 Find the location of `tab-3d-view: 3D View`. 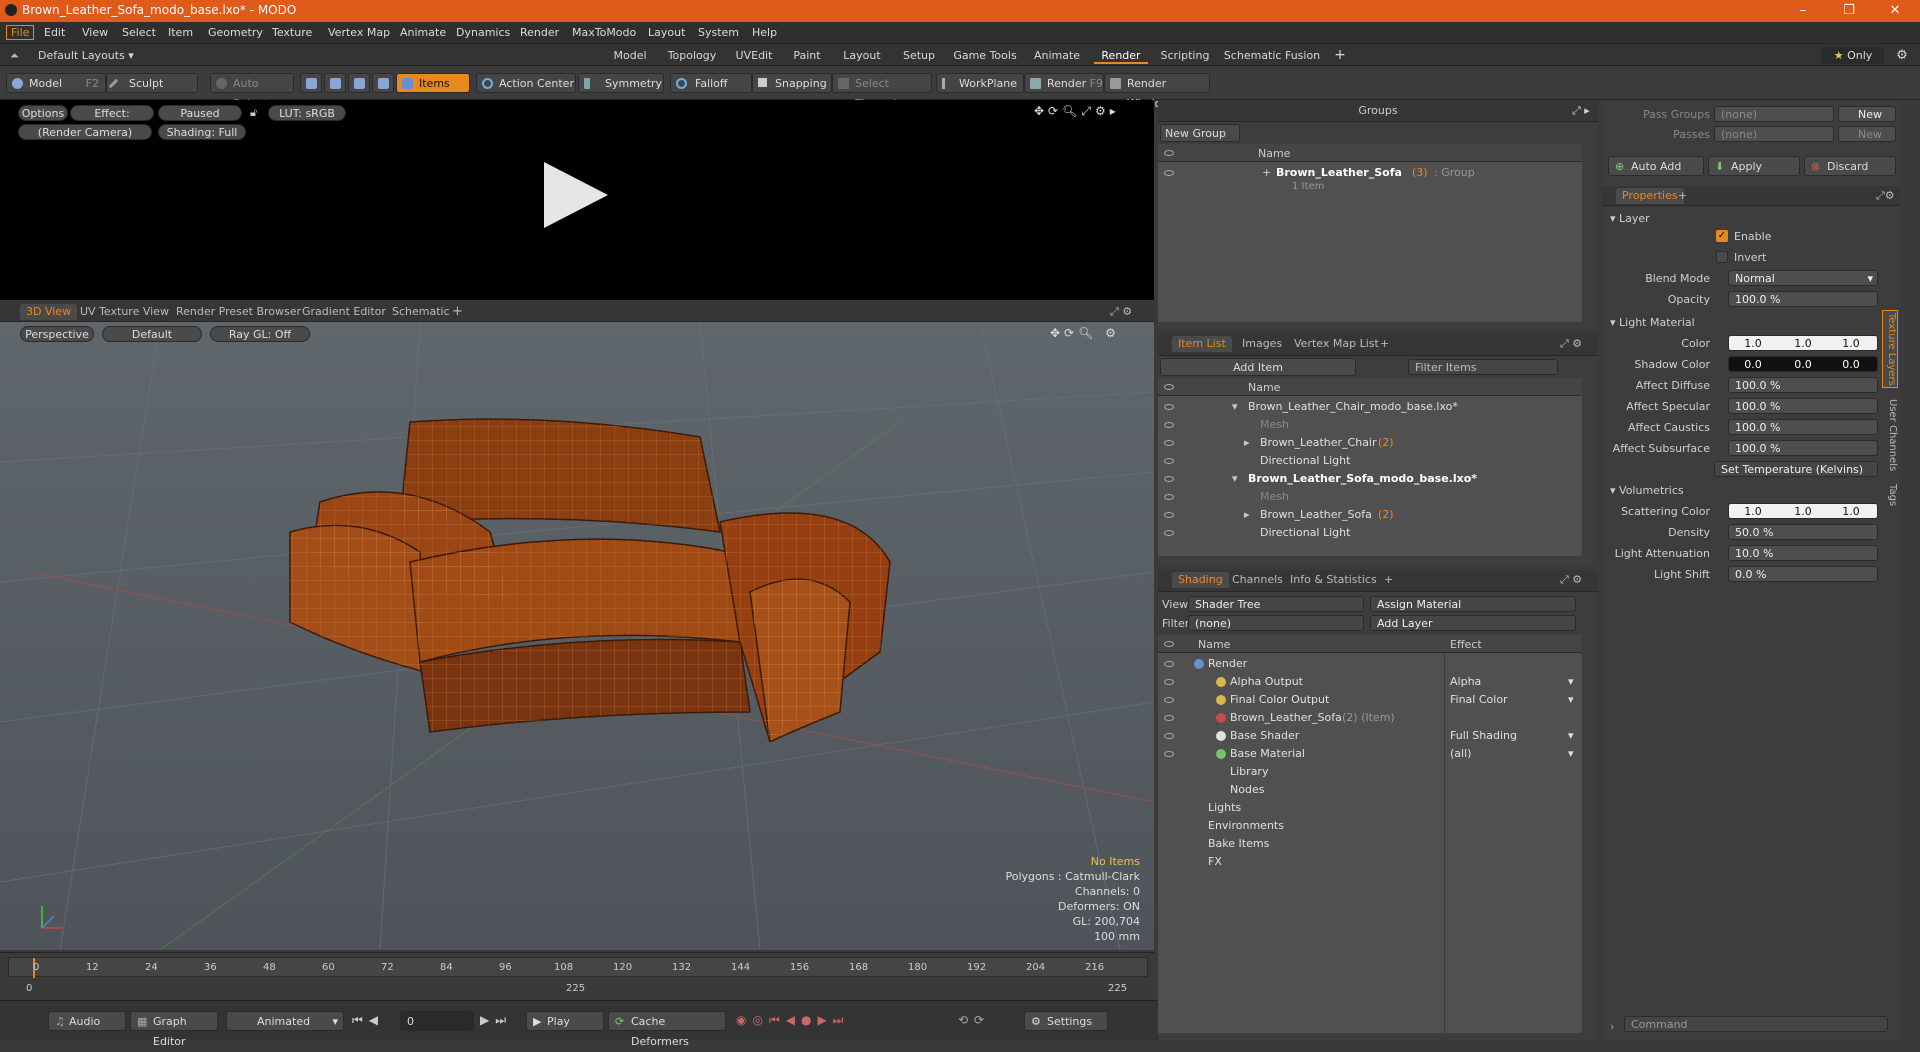

tab-3d-view: 3D View is located at coordinates (49, 312).